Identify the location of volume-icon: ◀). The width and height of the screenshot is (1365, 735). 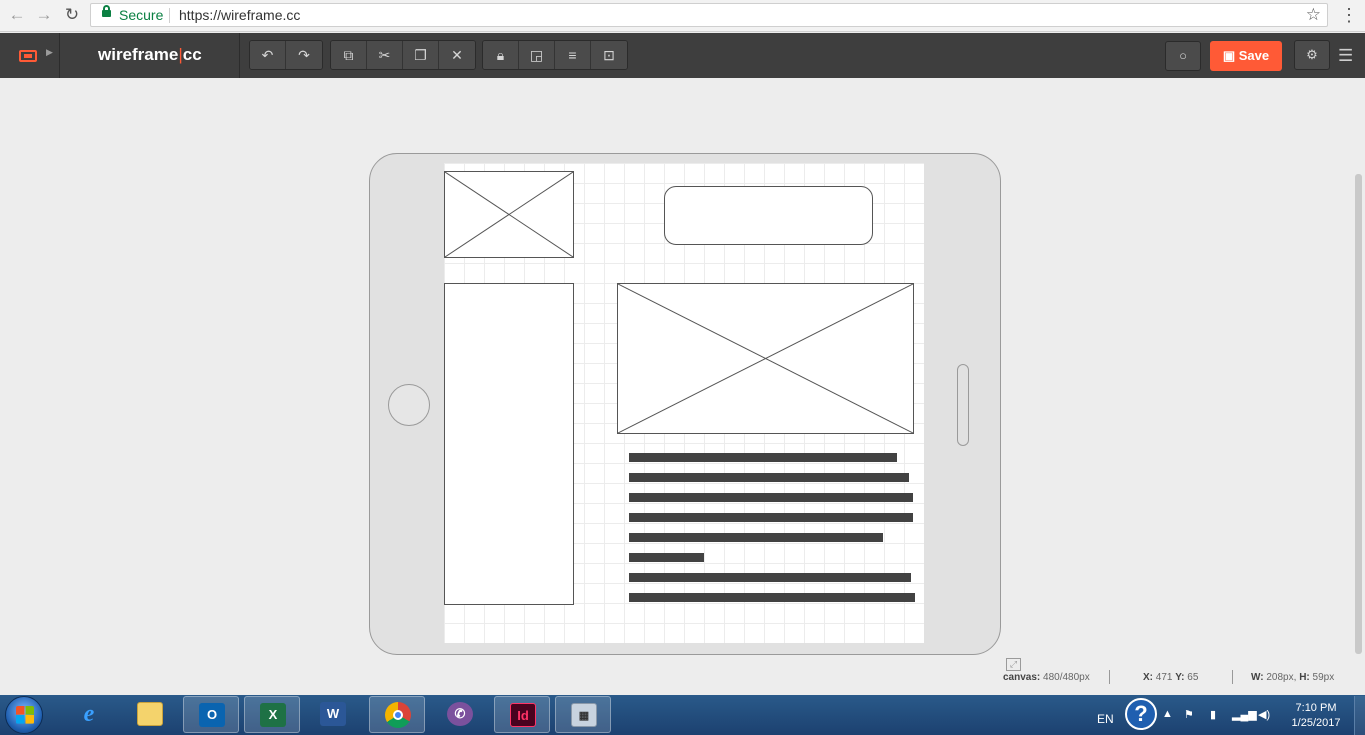
(1264, 714).